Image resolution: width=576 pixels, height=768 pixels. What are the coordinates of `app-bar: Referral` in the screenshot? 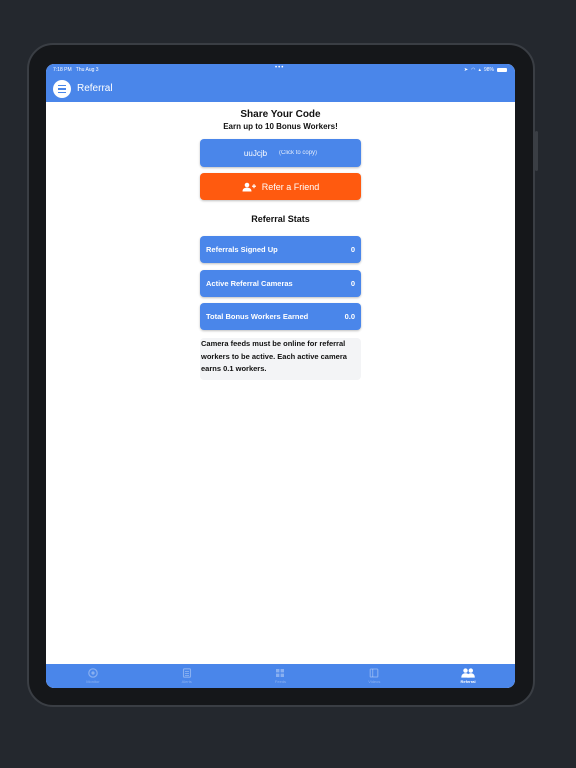 It's located at (280, 89).